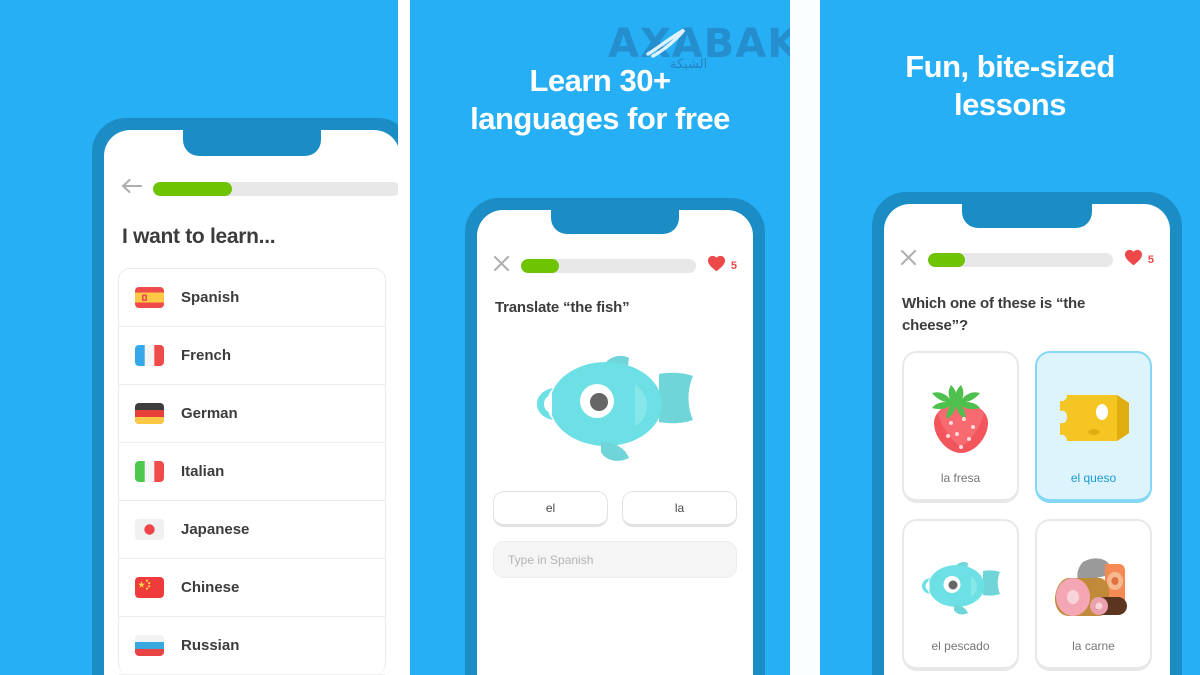 This screenshot has height=675, width=1200. I want to click on language-name: French, so click(206, 355).